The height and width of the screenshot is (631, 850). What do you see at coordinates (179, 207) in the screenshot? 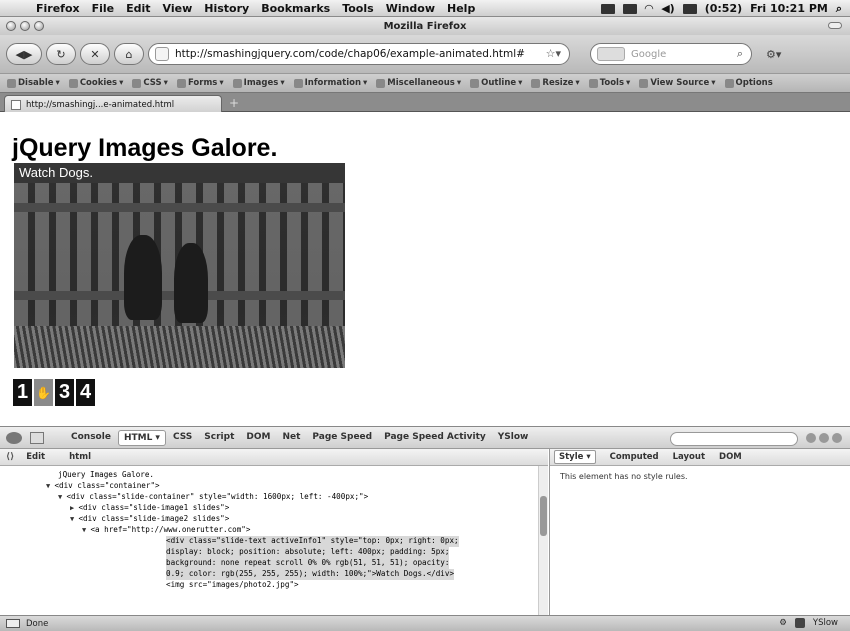
I see `fence-rail` at bounding box center [179, 207].